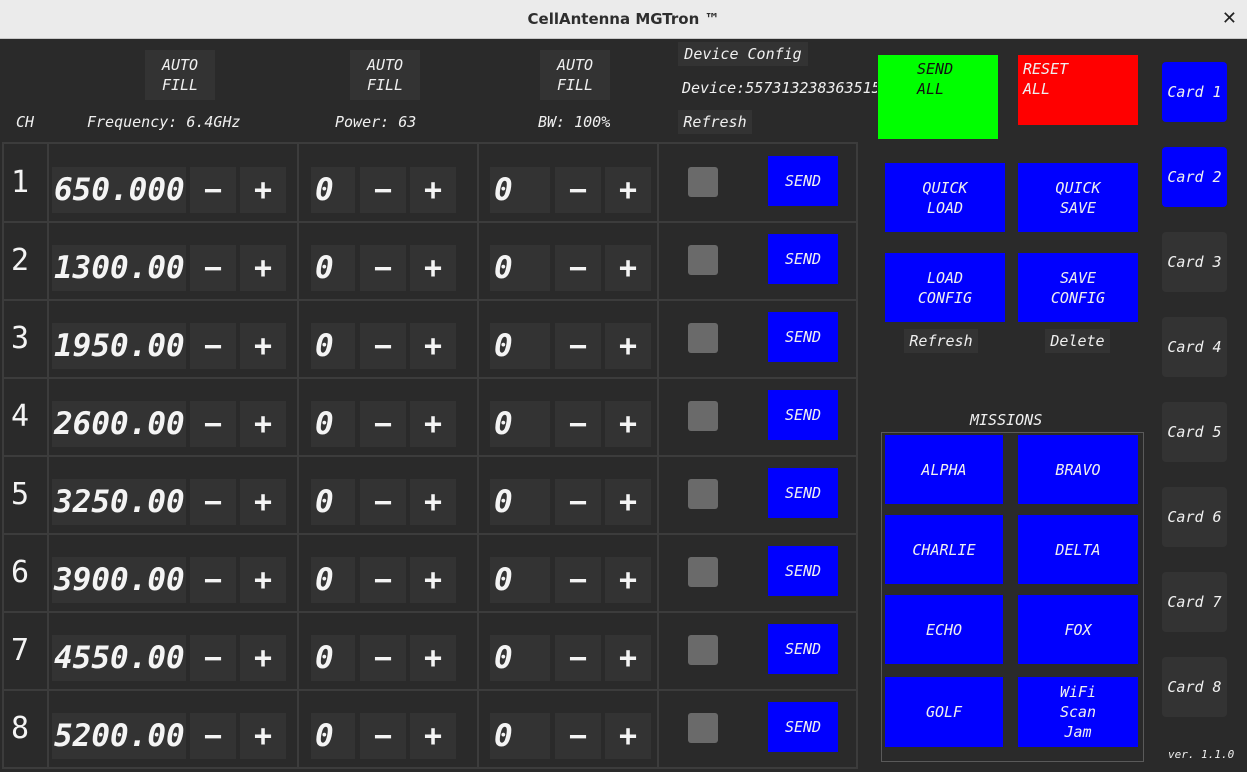 This screenshot has height=772, width=1247. Describe the element at coordinates (1194, 92) in the screenshot. I see `card-button: Card 1` at that location.